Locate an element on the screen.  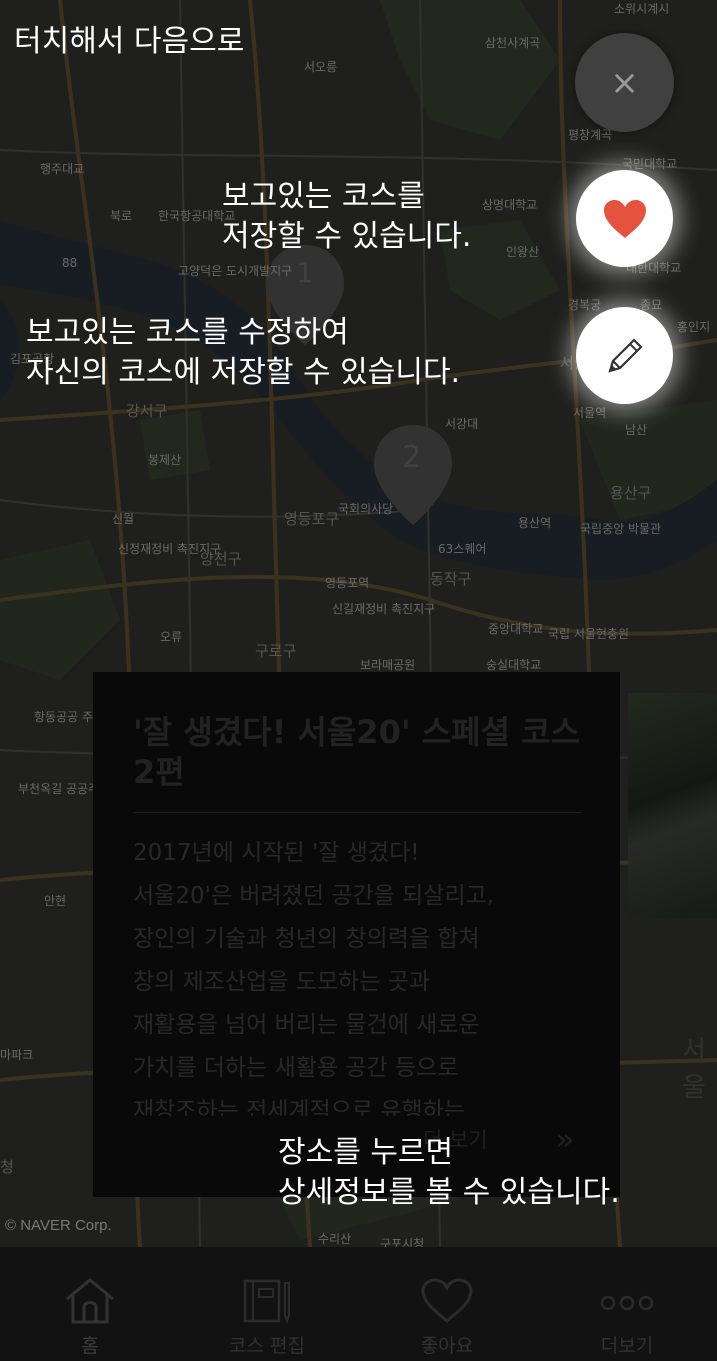
pencil-icon is located at coordinates (625, 355).